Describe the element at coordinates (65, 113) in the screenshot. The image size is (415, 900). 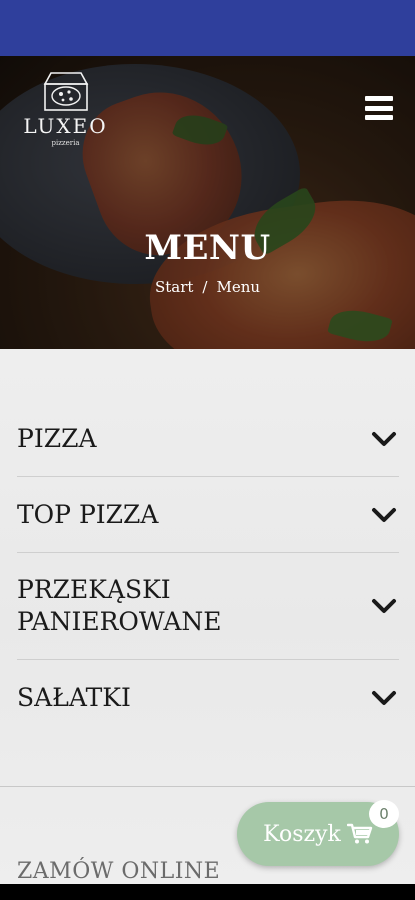
I see `brand-logo: LUXEO pizzeria` at that location.